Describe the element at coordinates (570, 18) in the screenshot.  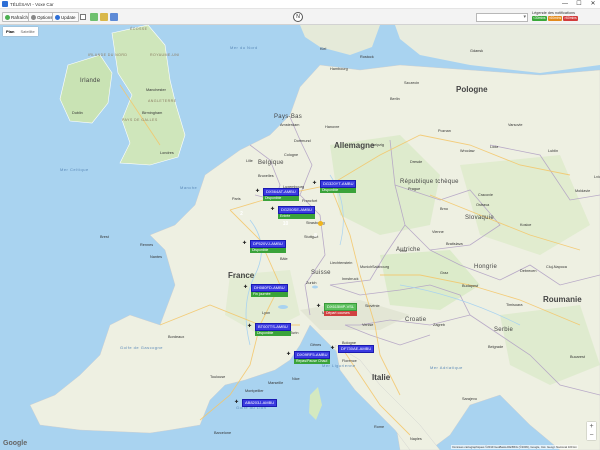
I see `legend-item: >60mins` at that location.